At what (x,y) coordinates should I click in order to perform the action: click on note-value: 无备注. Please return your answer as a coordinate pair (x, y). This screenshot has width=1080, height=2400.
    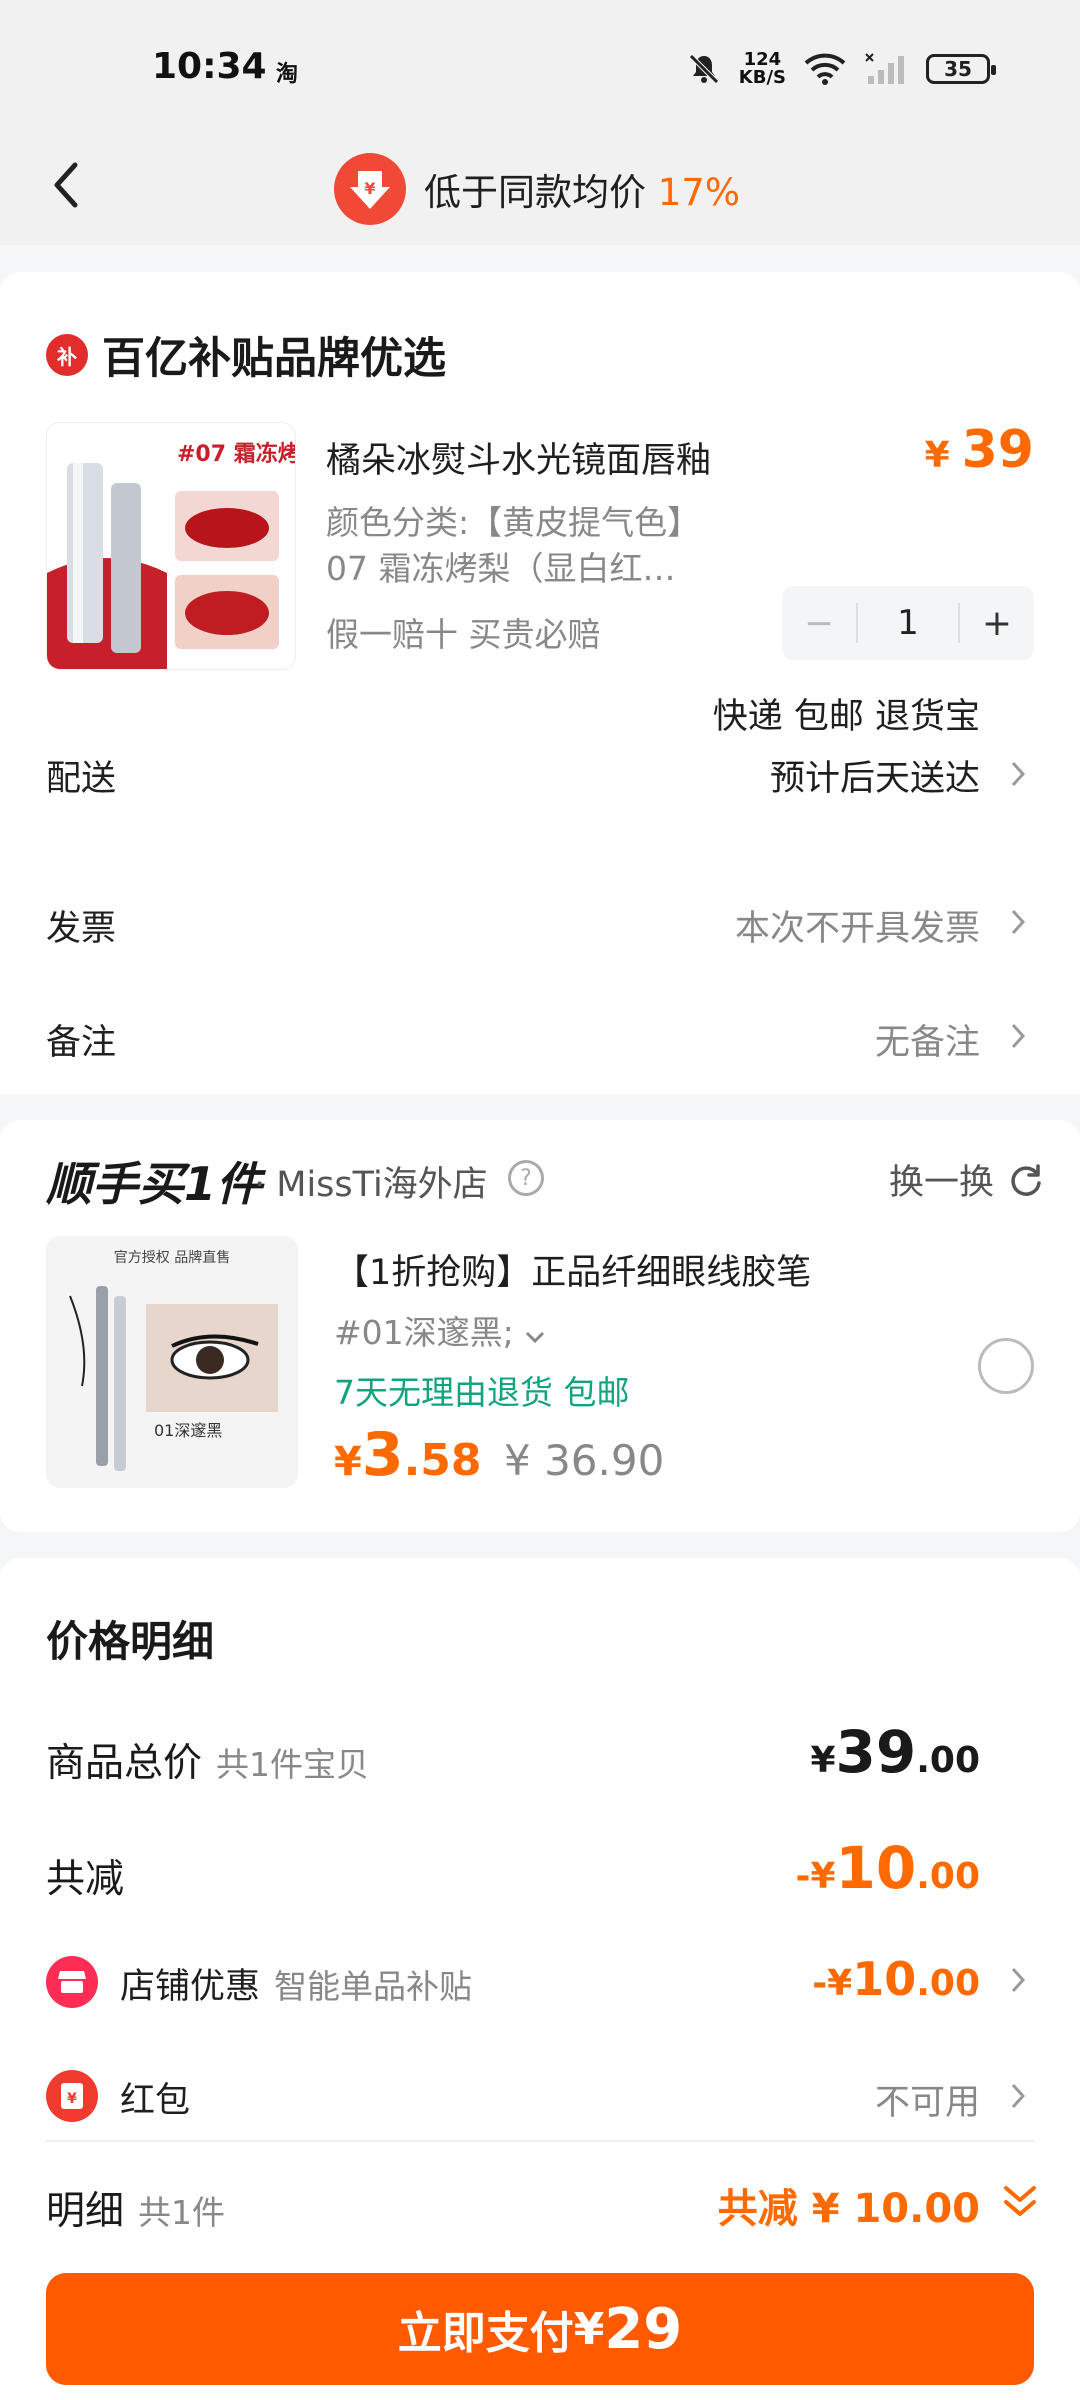
    Looking at the image, I should click on (927, 1043).